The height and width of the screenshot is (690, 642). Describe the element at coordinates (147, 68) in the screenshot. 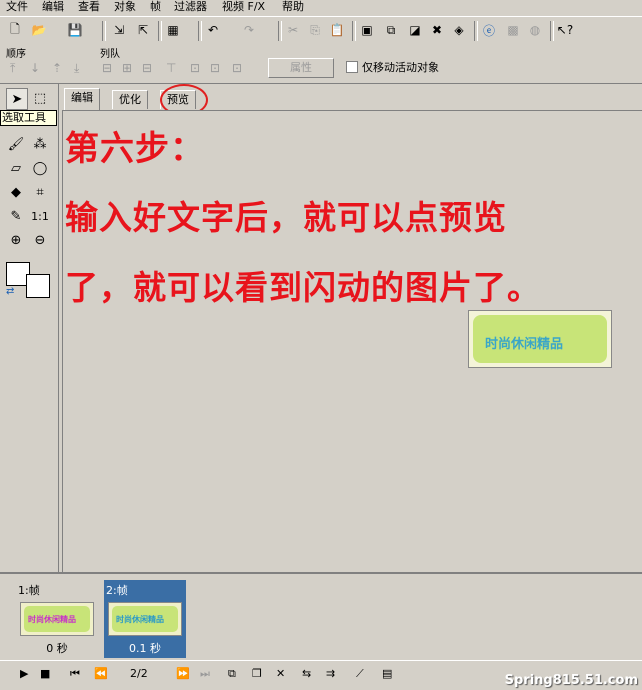

I see `align-right-icon: ⊟` at that location.